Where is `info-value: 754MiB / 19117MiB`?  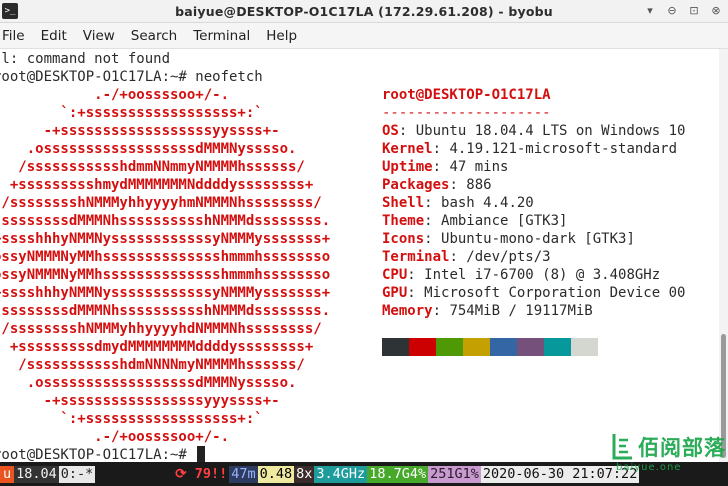 info-value: 754MiB / 19117MiB is located at coordinates (521, 311).